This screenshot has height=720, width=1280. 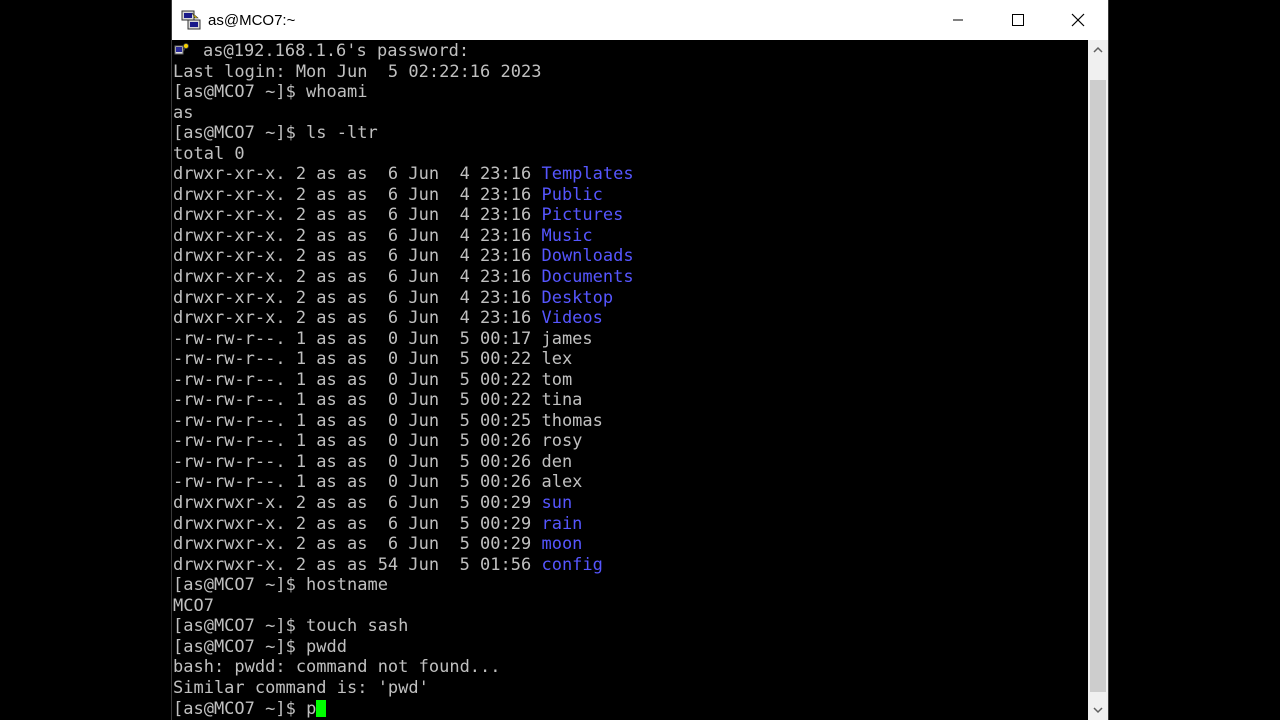 I want to click on terminal-line: drwxrwxr-x. 2 as as 6 Jun 5 00:29 moon, so click(x=403, y=544).